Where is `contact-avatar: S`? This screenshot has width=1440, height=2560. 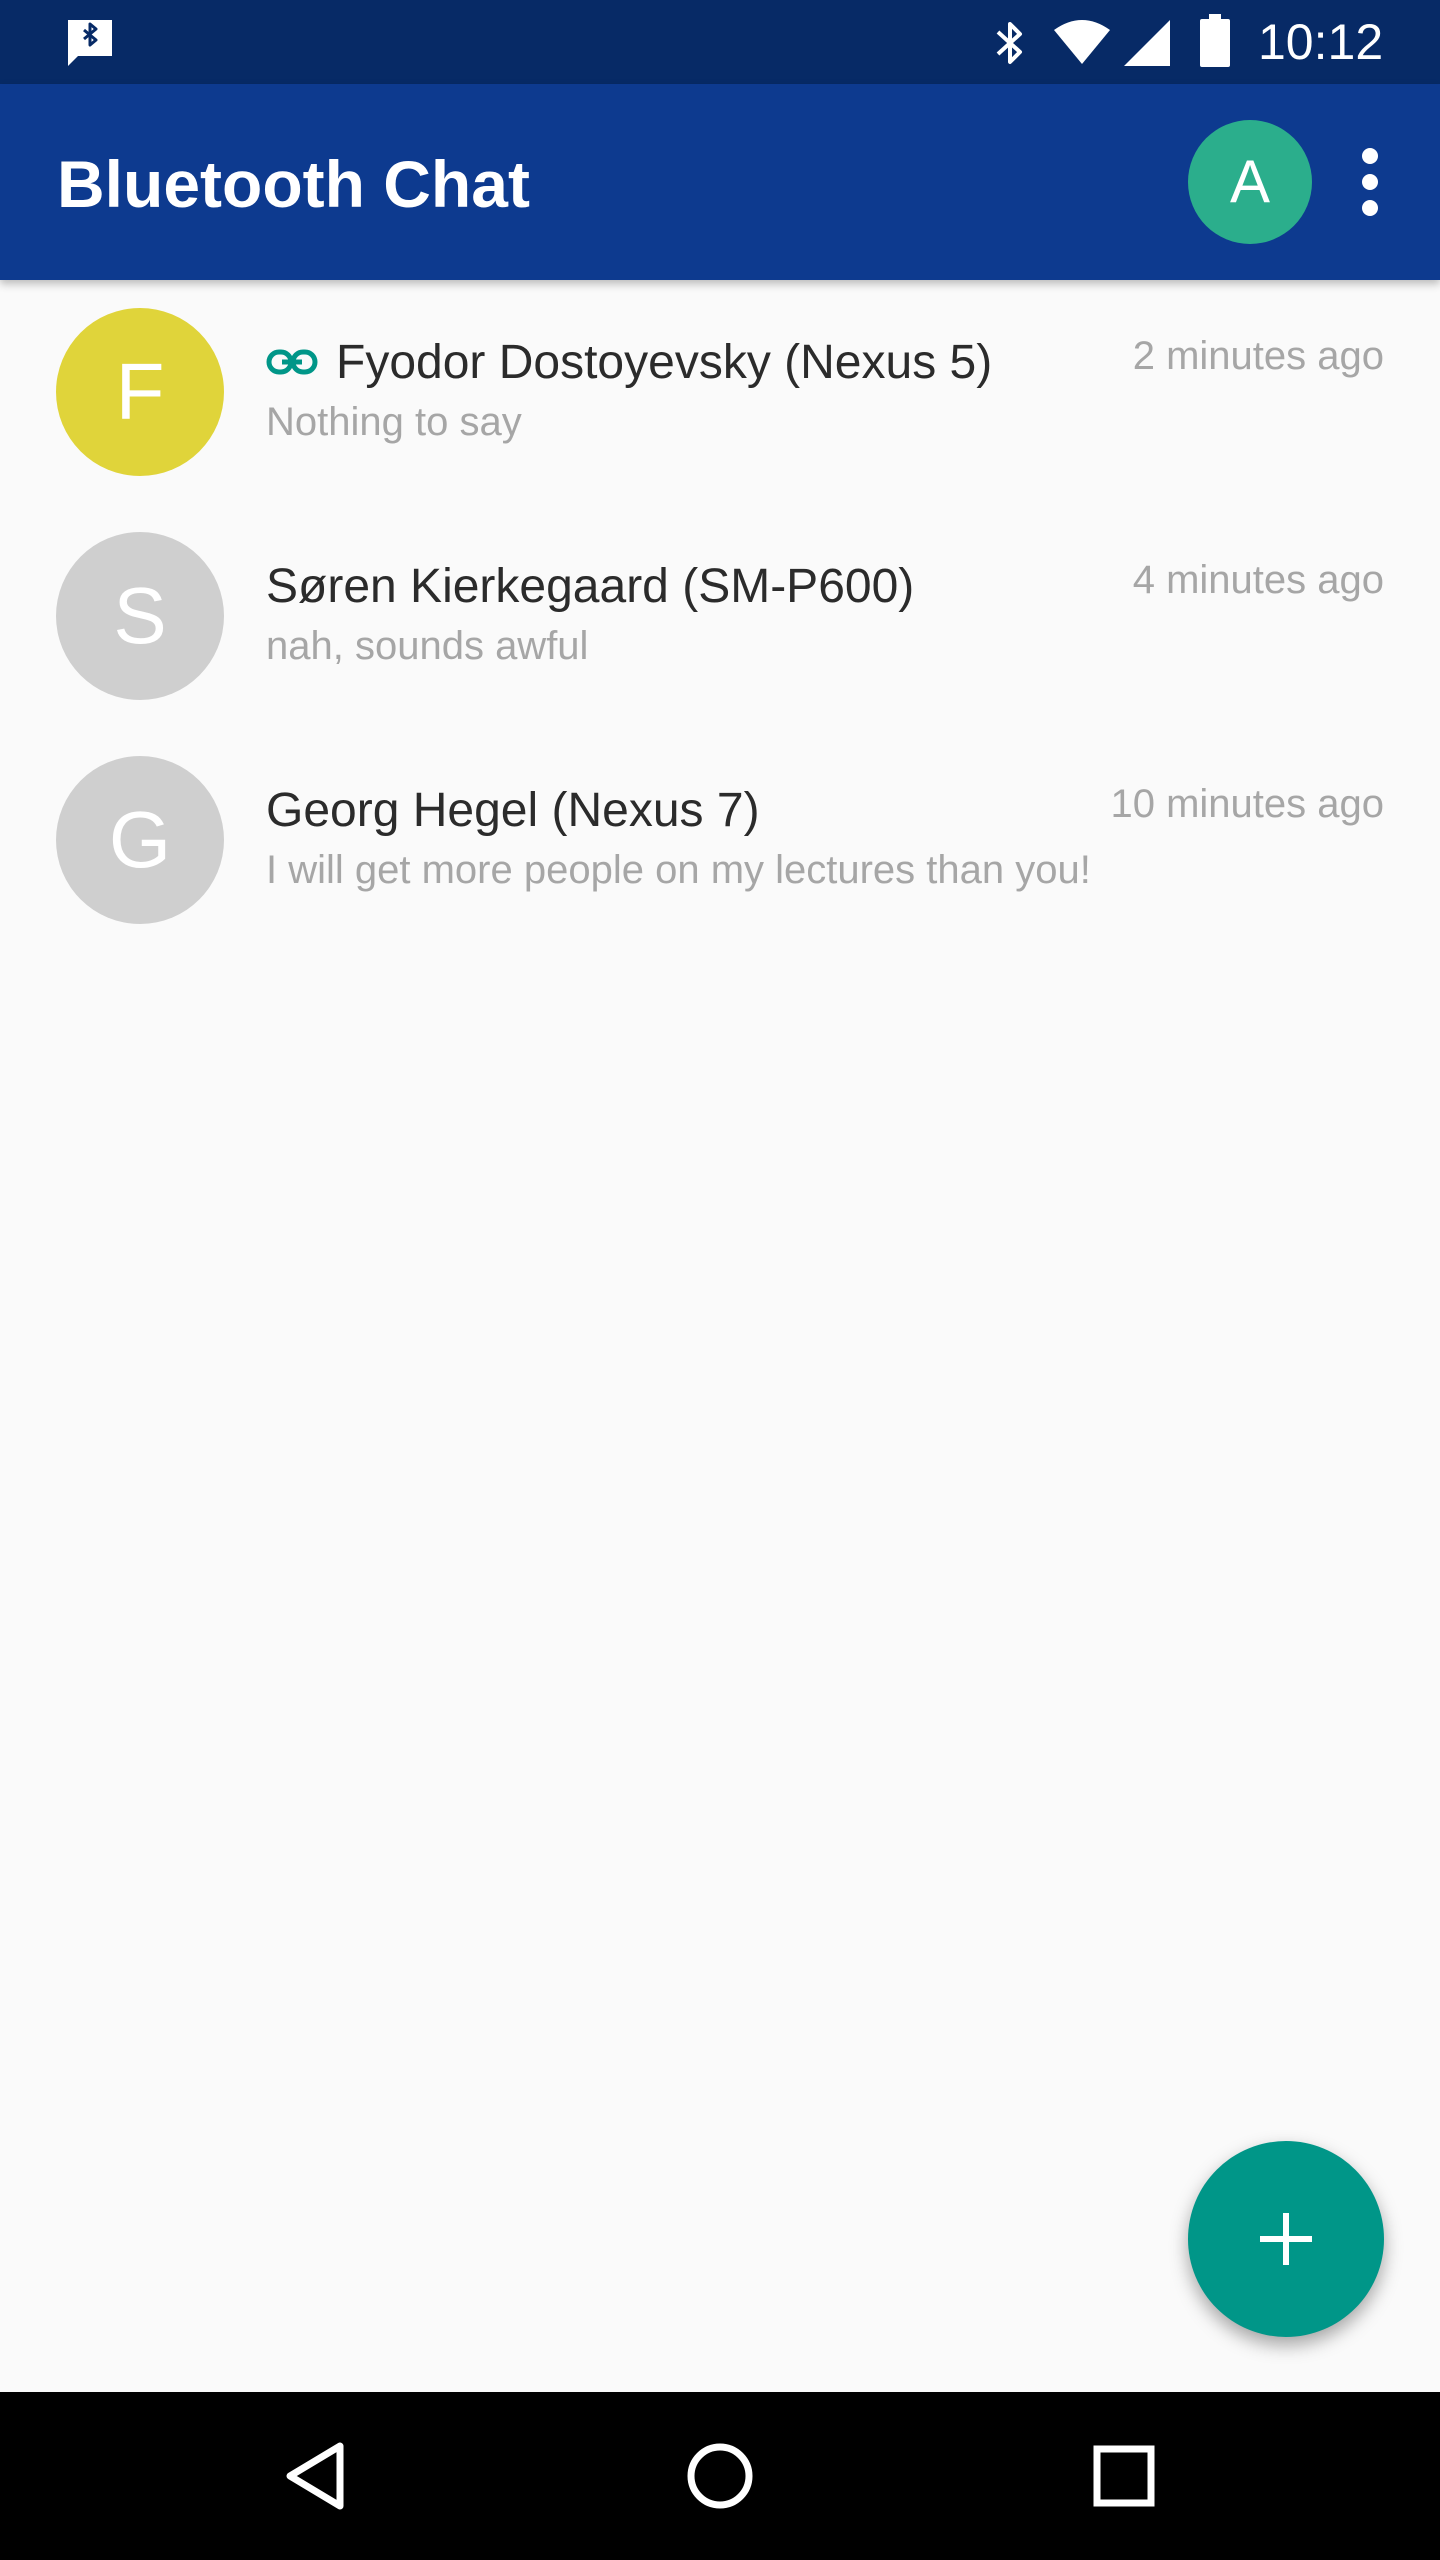
contact-avatar: S is located at coordinates (140, 616).